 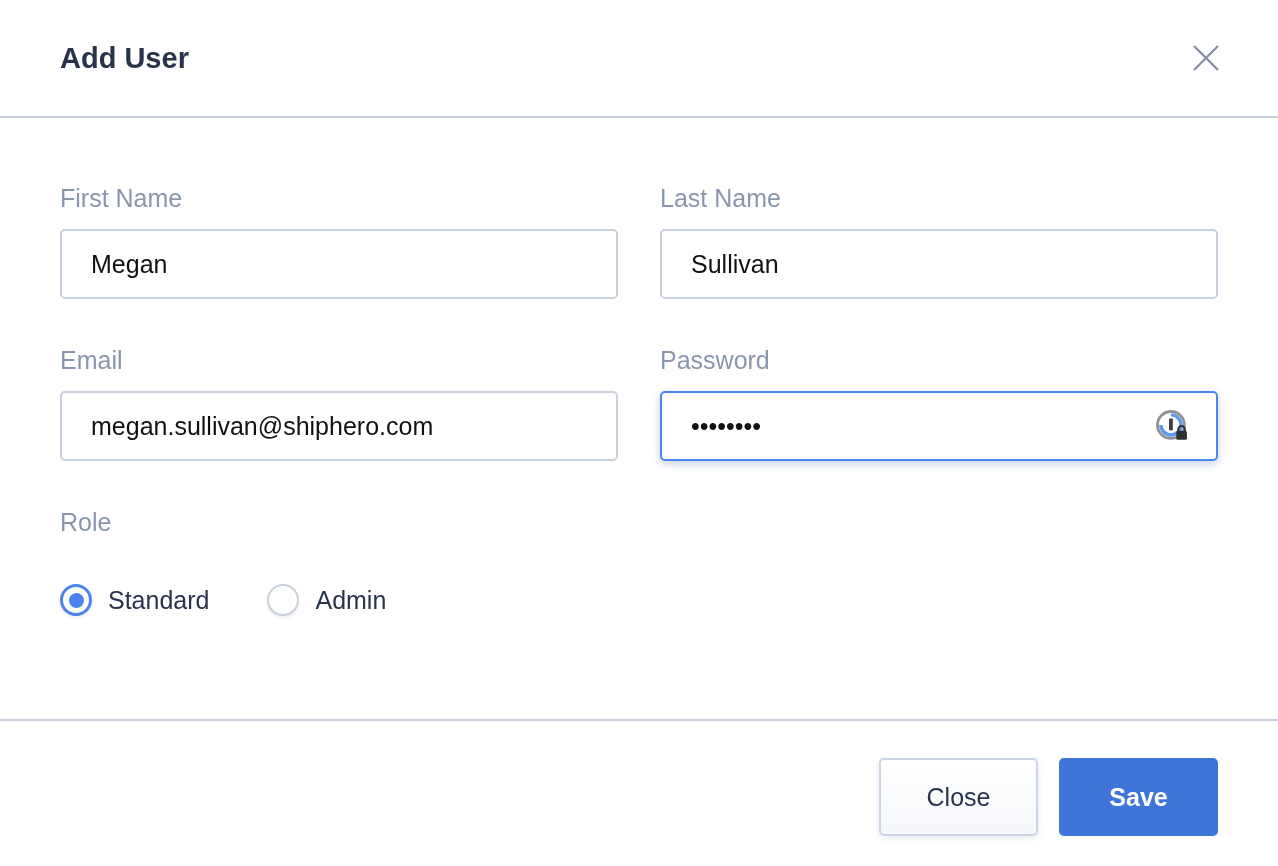 I want to click on field-label: Last Name, so click(x=720, y=198).